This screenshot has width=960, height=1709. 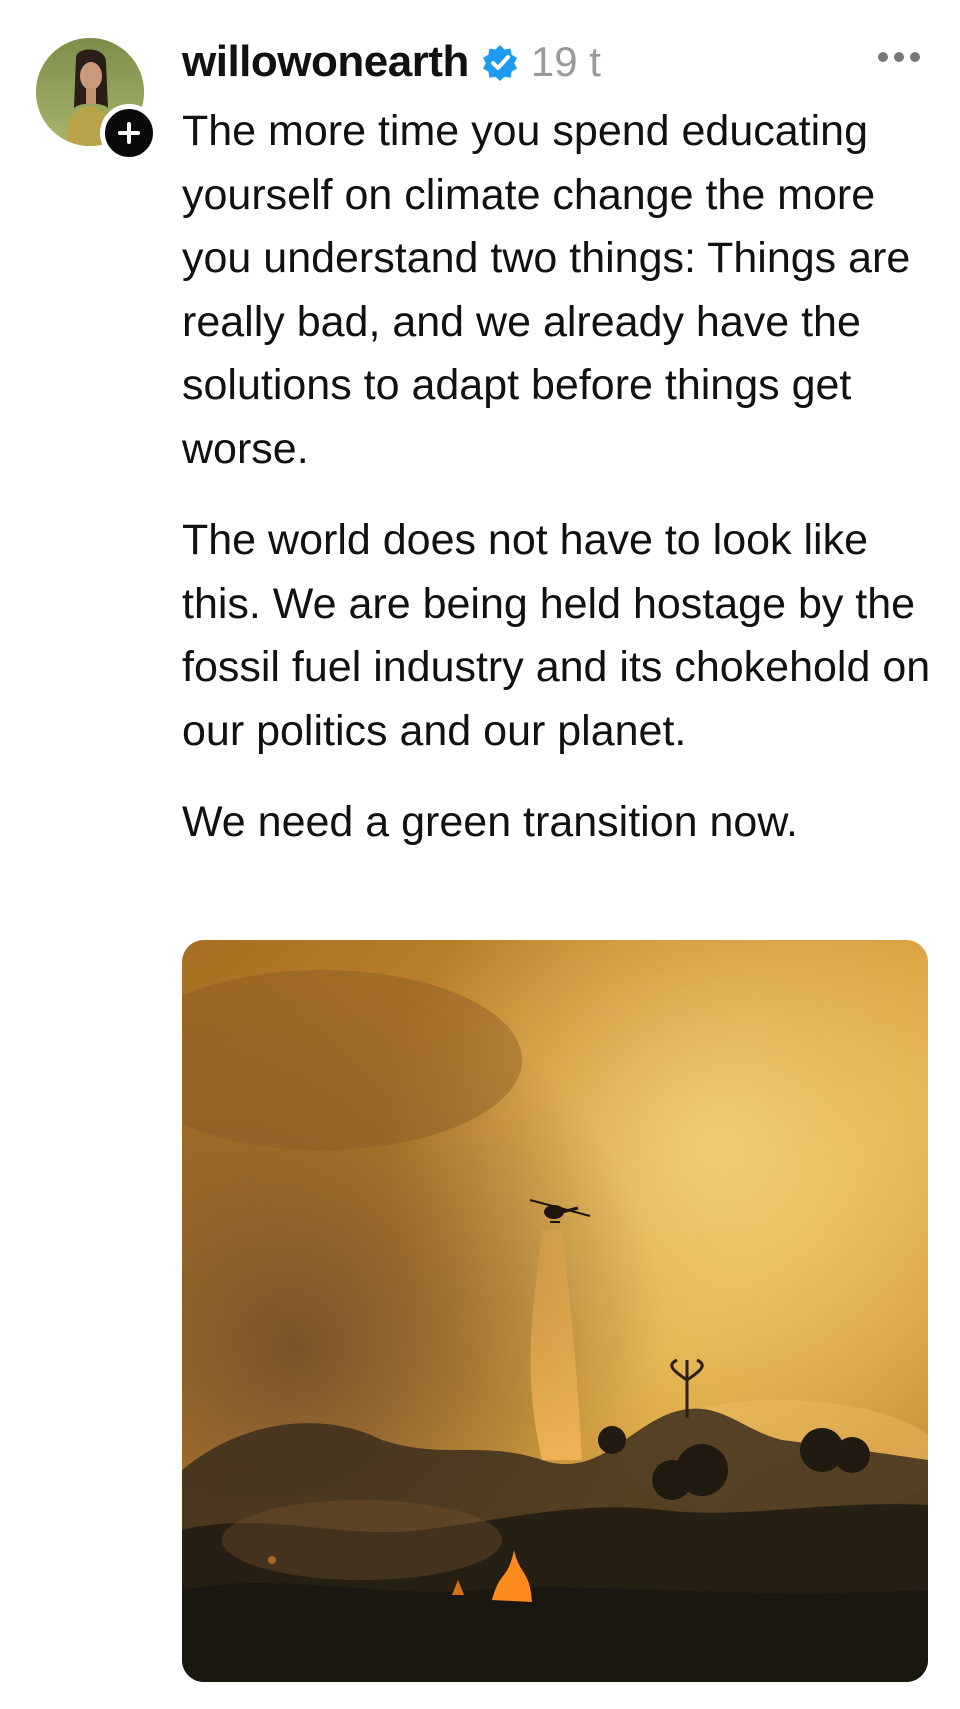 What do you see at coordinates (490, 822) in the screenshot?
I see `post-paragraph: We need a green transition now.` at bounding box center [490, 822].